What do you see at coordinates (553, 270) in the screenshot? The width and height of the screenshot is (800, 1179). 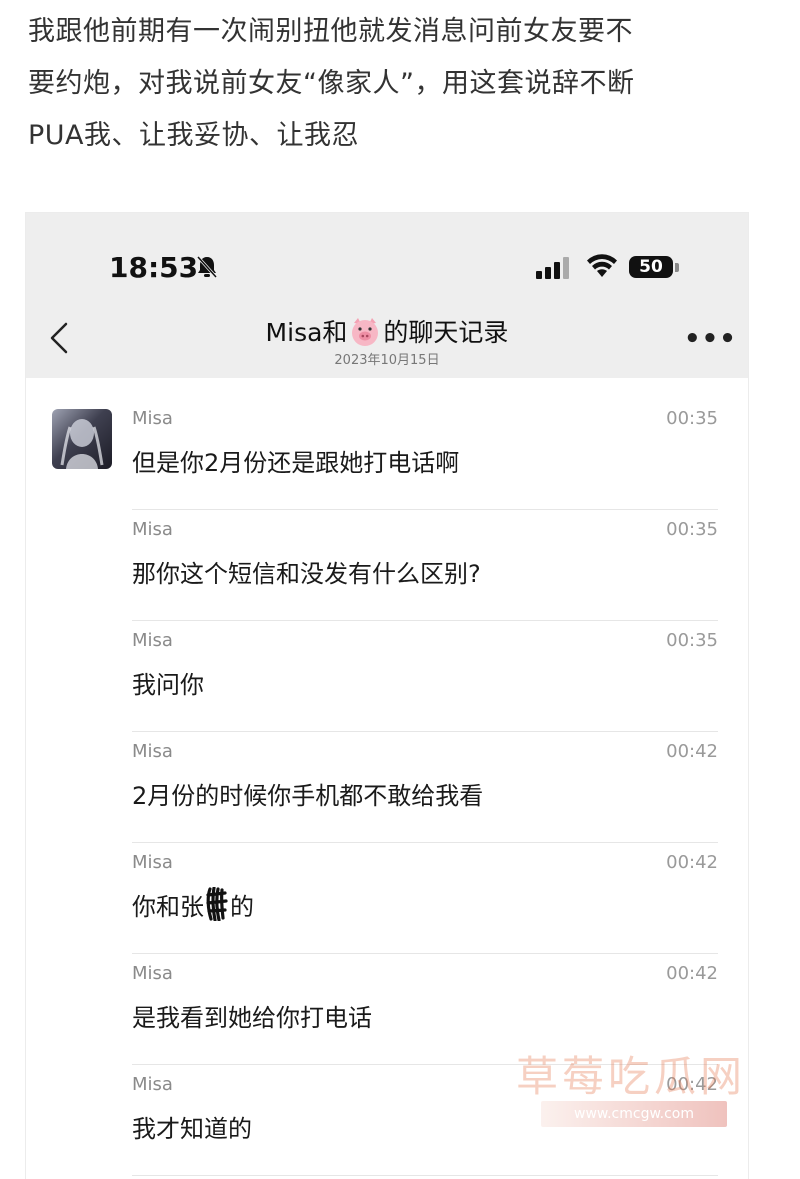 I see `cellular-signal-icon` at bounding box center [553, 270].